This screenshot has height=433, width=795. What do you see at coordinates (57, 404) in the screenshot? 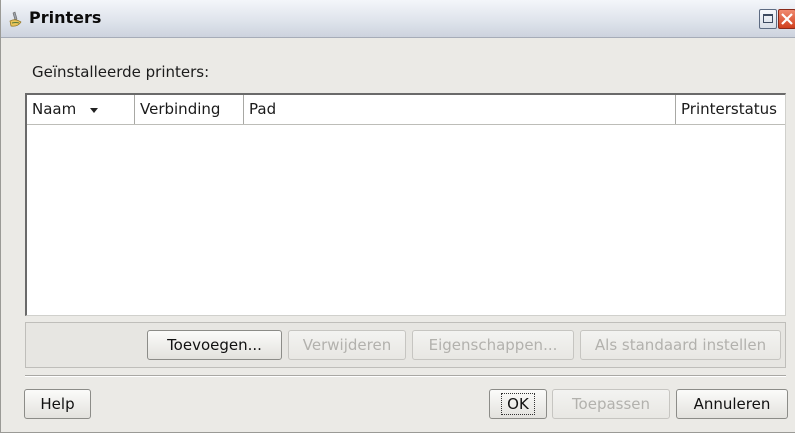
I see `help-button: Help` at bounding box center [57, 404].